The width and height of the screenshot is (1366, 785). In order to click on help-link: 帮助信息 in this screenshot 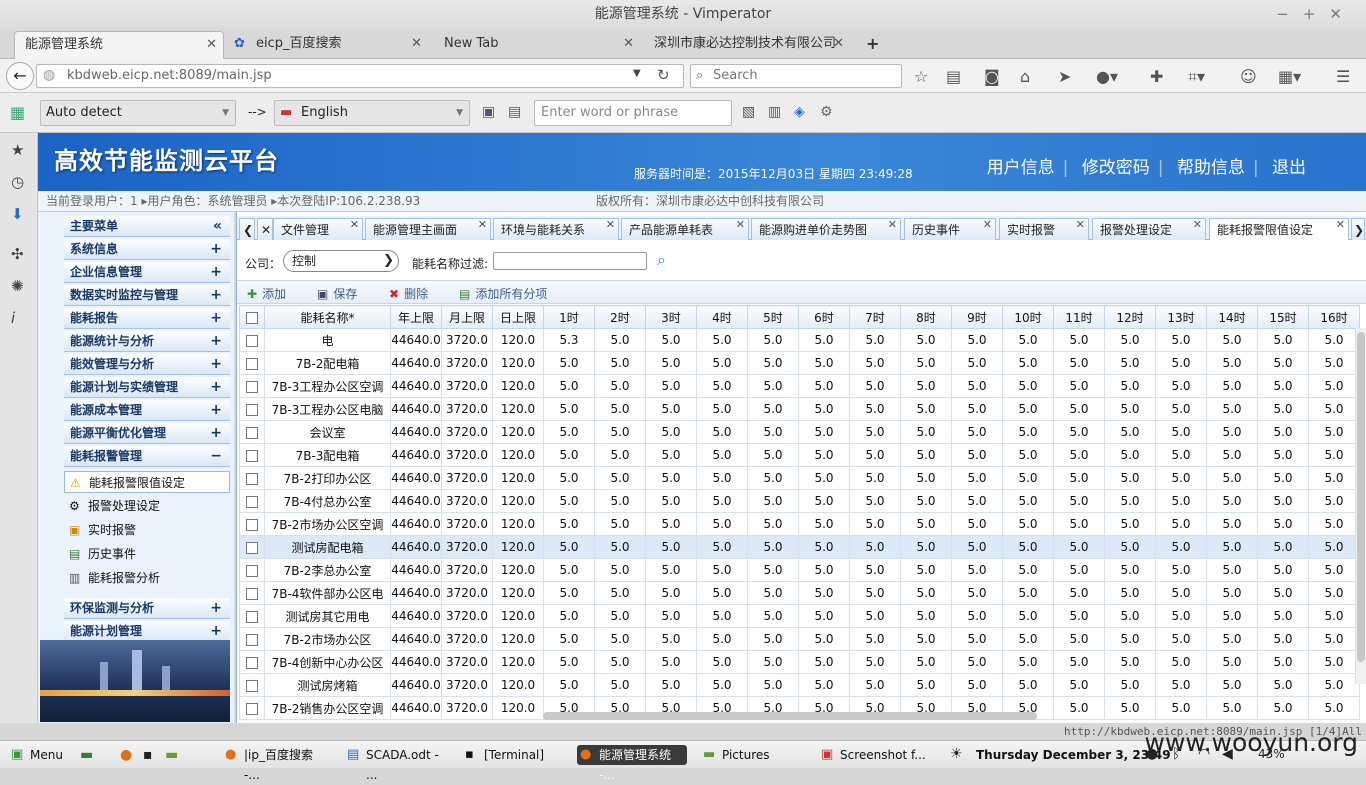, I will do `click(1211, 168)`.